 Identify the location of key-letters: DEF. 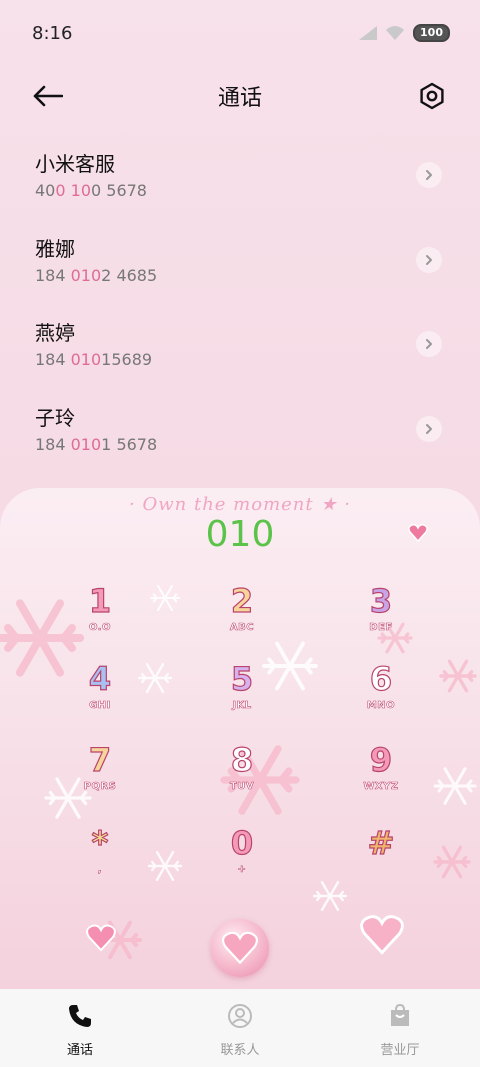
(381, 628).